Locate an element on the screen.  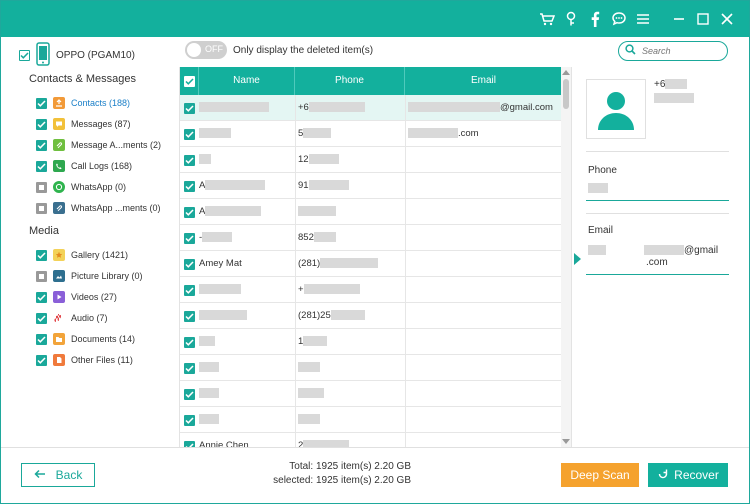
table-row: + is located at coordinates (370, 290).